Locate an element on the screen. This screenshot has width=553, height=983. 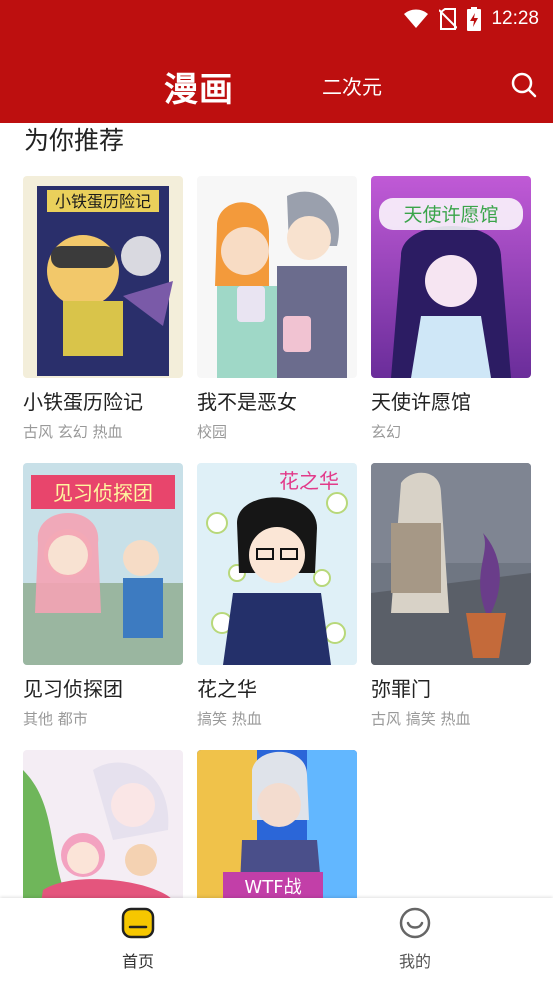
nav-home-label: 首页 is located at coordinates (137, 961).